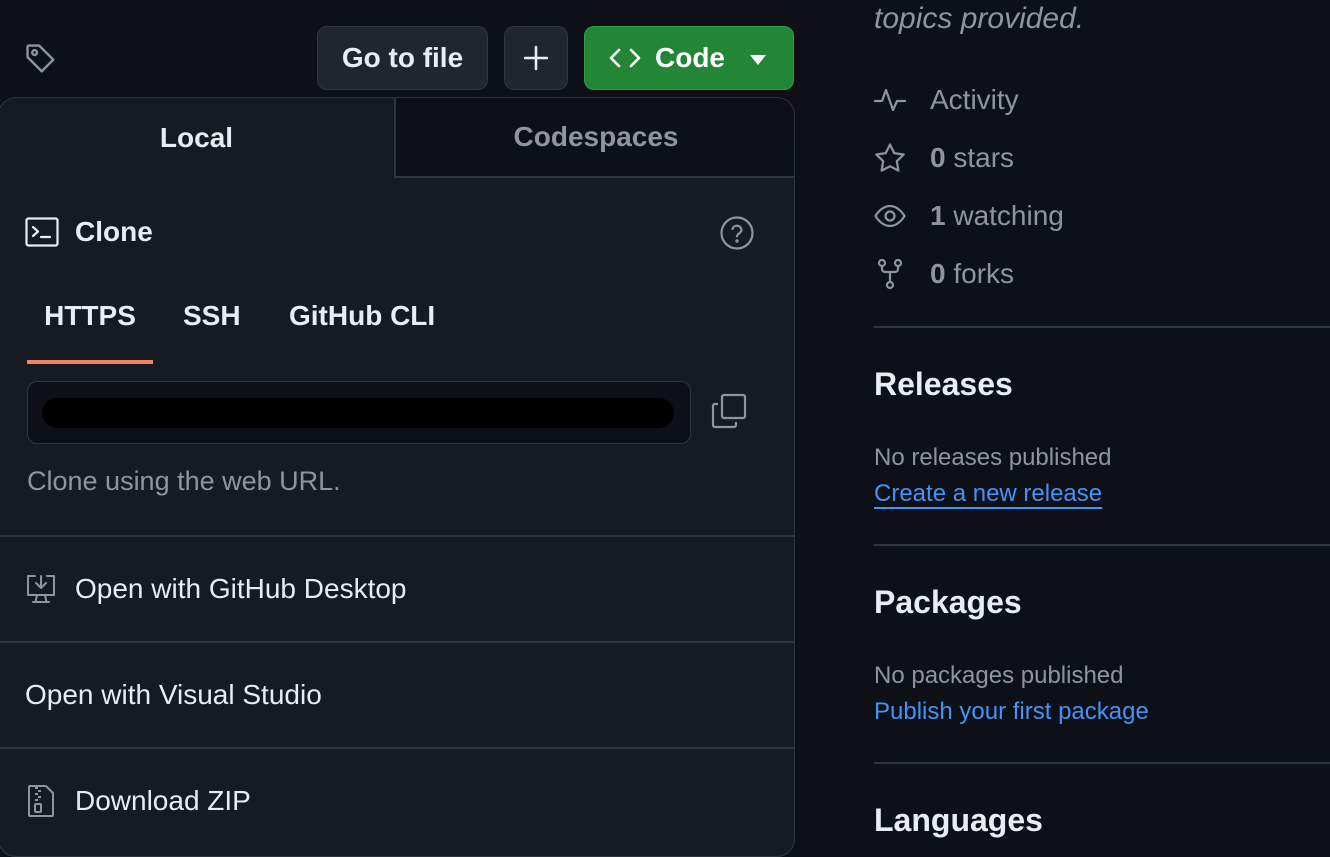 The image size is (1330, 857). What do you see at coordinates (212, 315) in the screenshot?
I see `protocol-tab-ssh-label: SSH` at bounding box center [212, 315].